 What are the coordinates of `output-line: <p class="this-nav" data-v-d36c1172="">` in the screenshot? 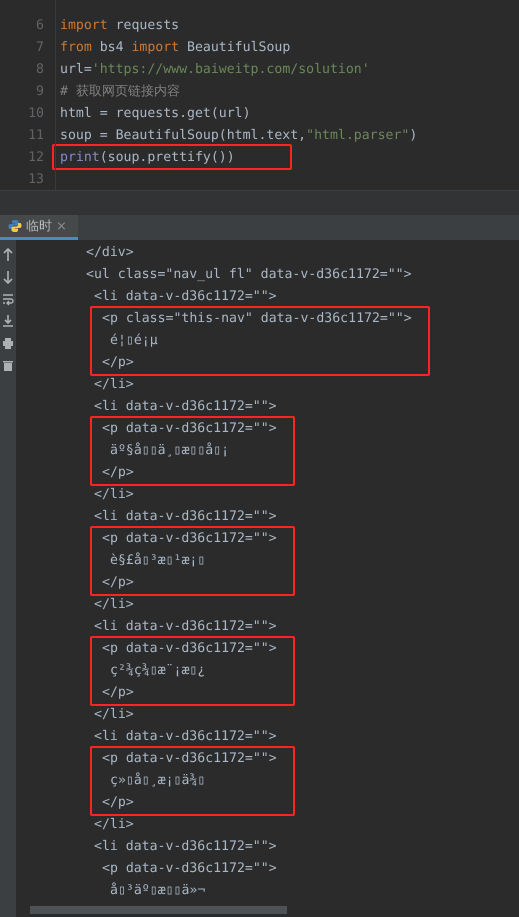 It's located at (257, 319).